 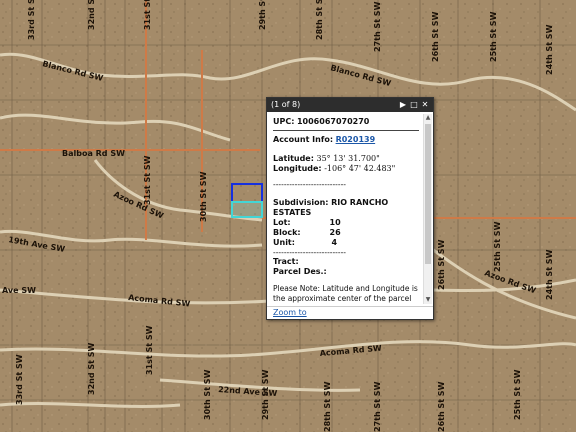 What do you see at coordinates (414, 105) in the screenshot?
I see `maximize-icon: □` at bounding box center [414, 105].